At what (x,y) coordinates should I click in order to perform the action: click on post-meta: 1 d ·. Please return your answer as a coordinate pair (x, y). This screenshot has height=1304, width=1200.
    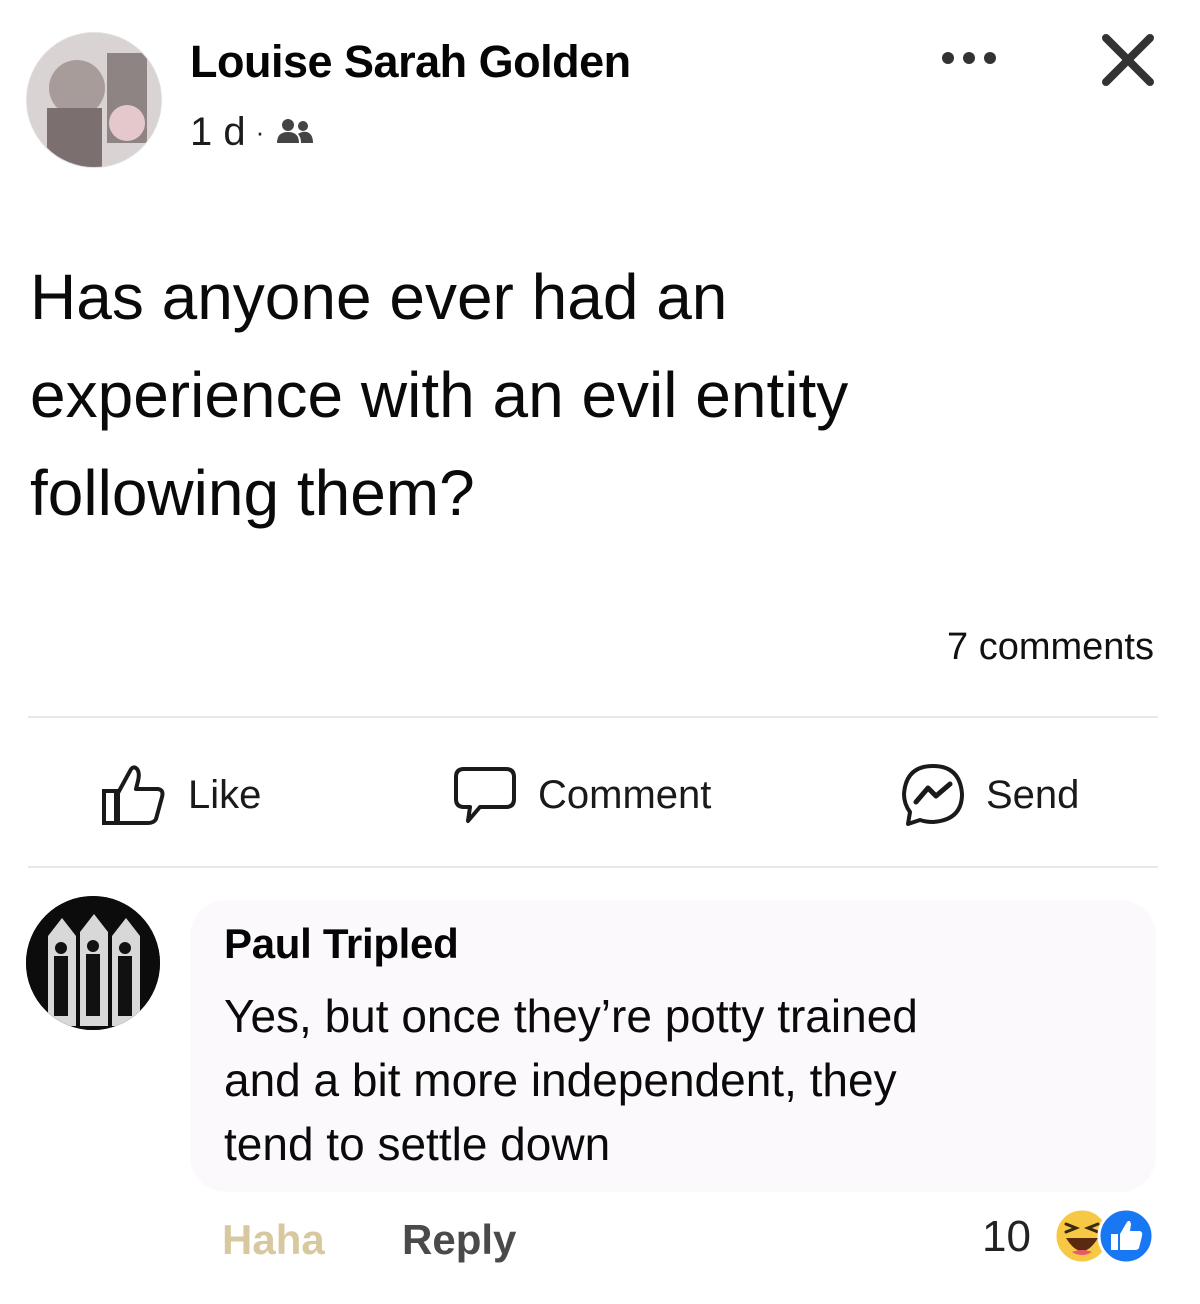
    Looking at the image, I should click on (252, 132).